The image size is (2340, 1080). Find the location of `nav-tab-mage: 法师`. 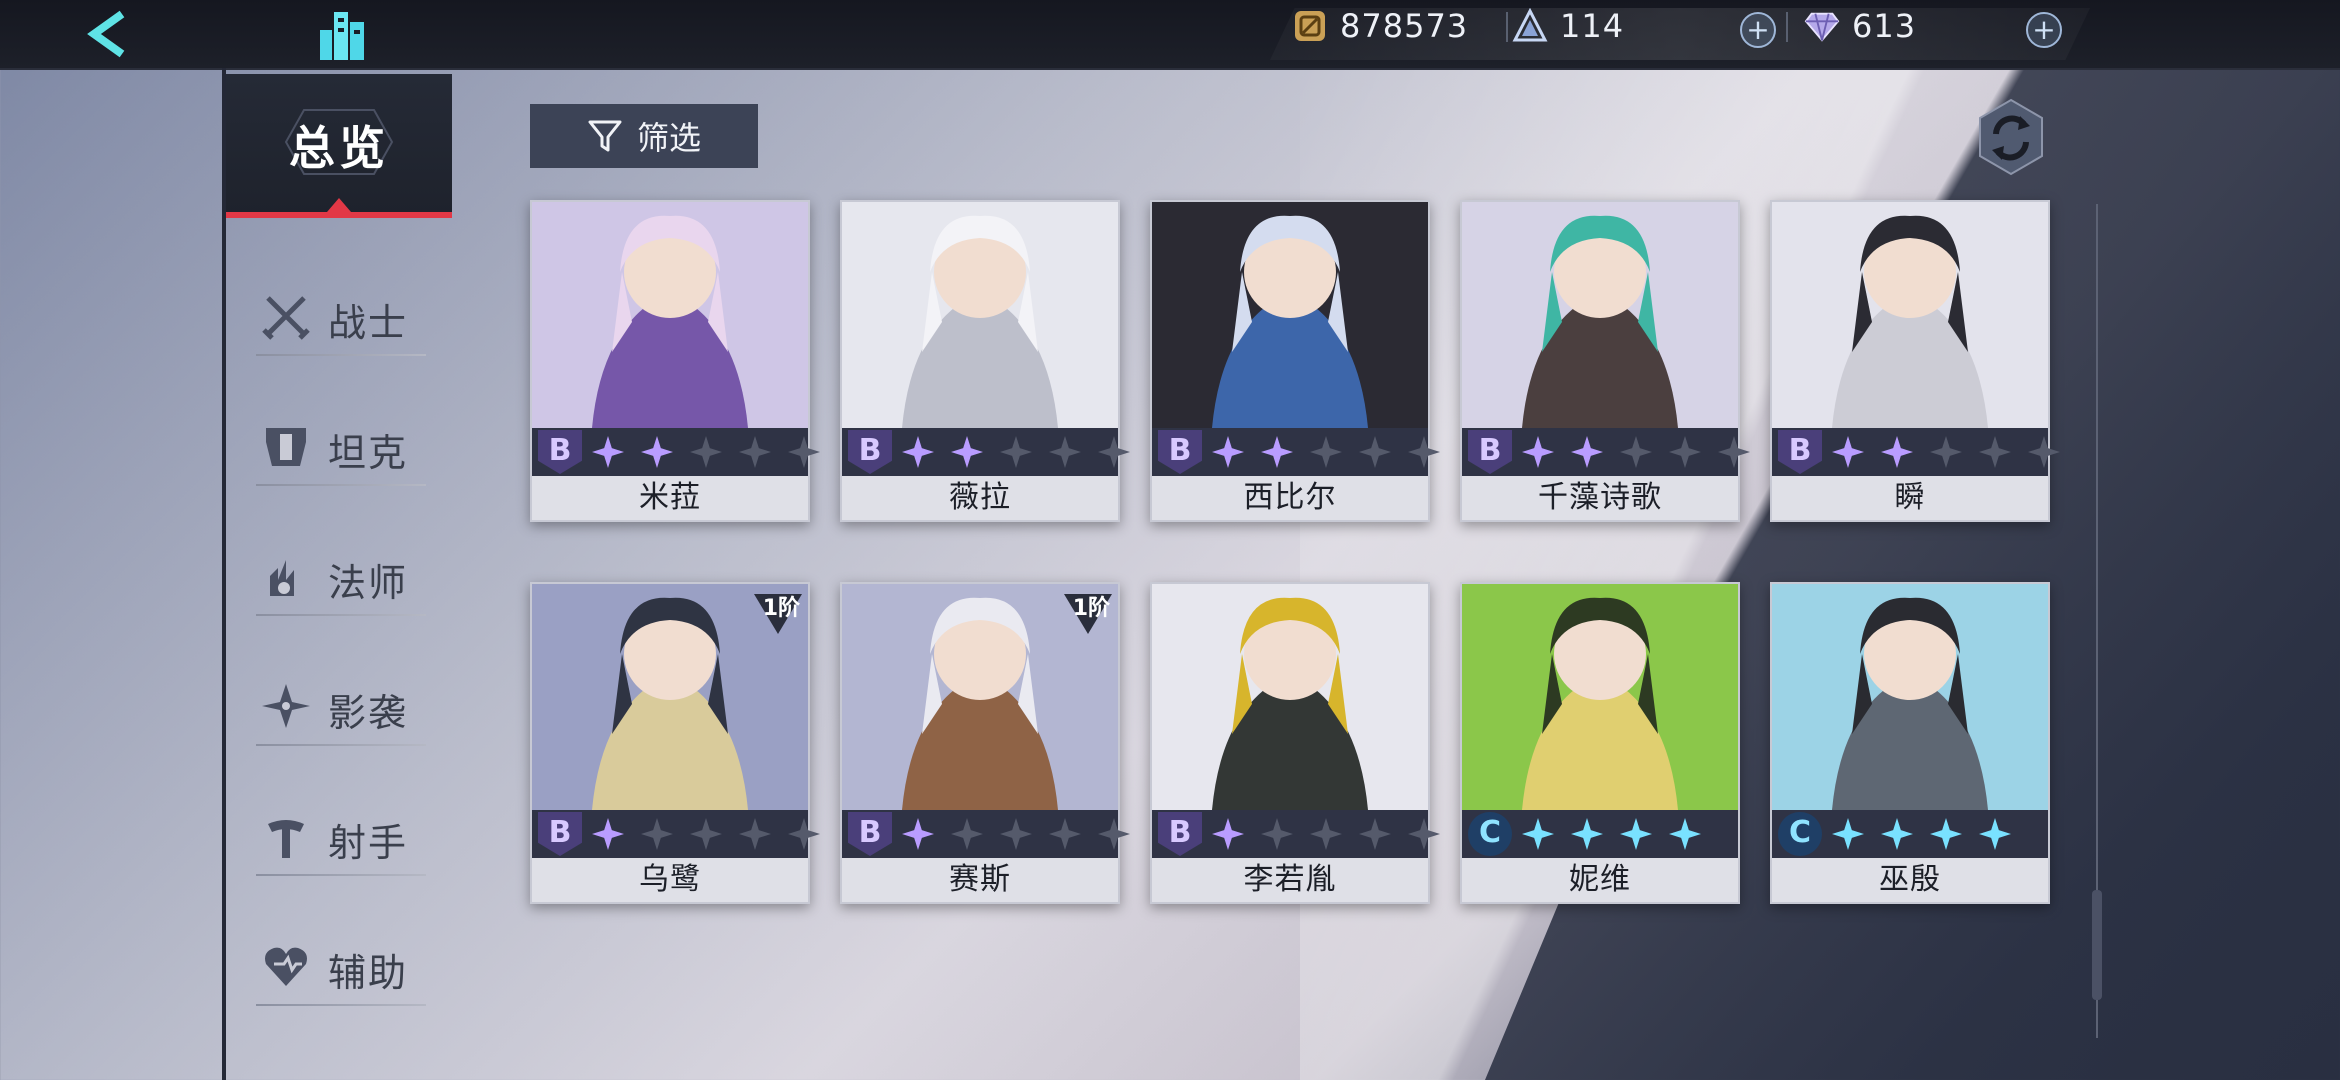

nav-tab-mage: 法师 is located at coordinates (341, 573).